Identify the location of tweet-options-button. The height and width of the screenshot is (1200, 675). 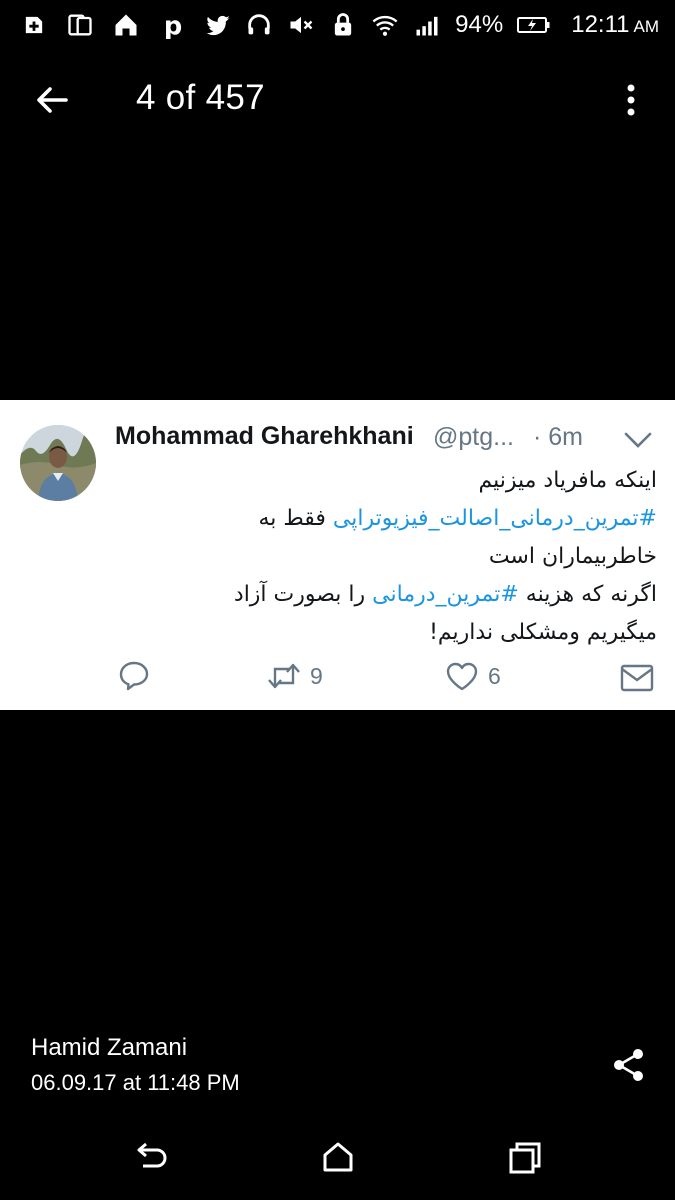
(638, 440).